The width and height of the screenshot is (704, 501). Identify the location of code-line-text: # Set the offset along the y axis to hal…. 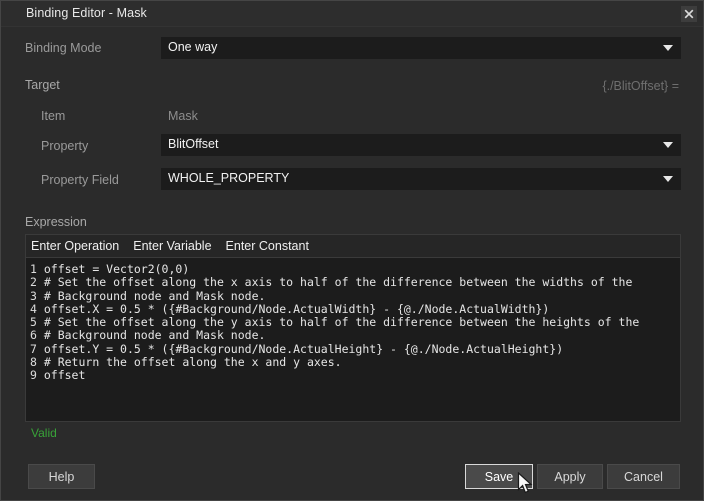
(341, 322).